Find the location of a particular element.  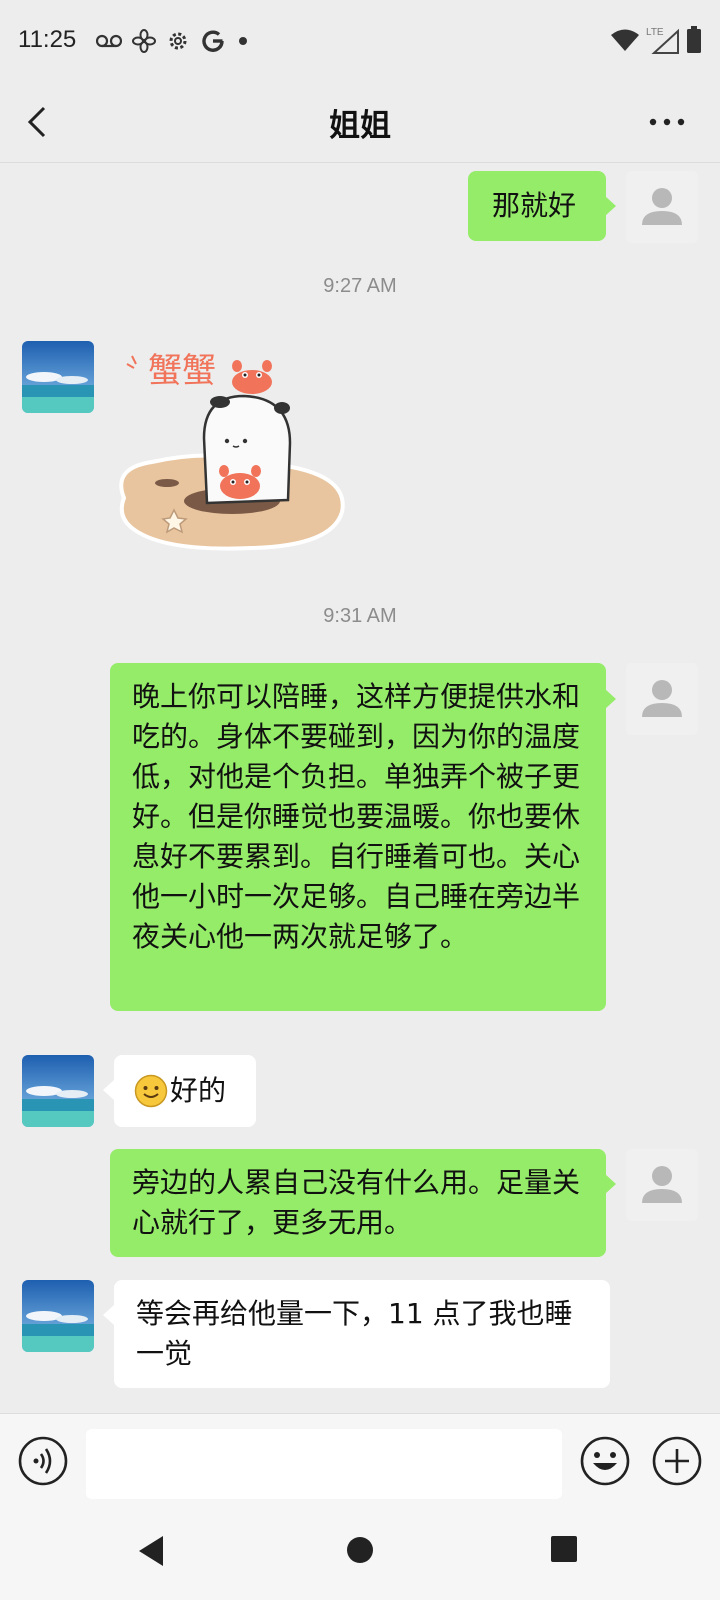

home-circle-icon is located at coordinates (360, 1550).